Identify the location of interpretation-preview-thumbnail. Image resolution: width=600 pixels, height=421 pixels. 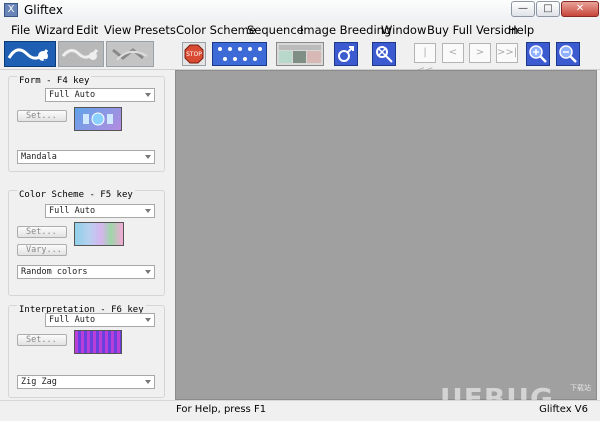
(98, 342).